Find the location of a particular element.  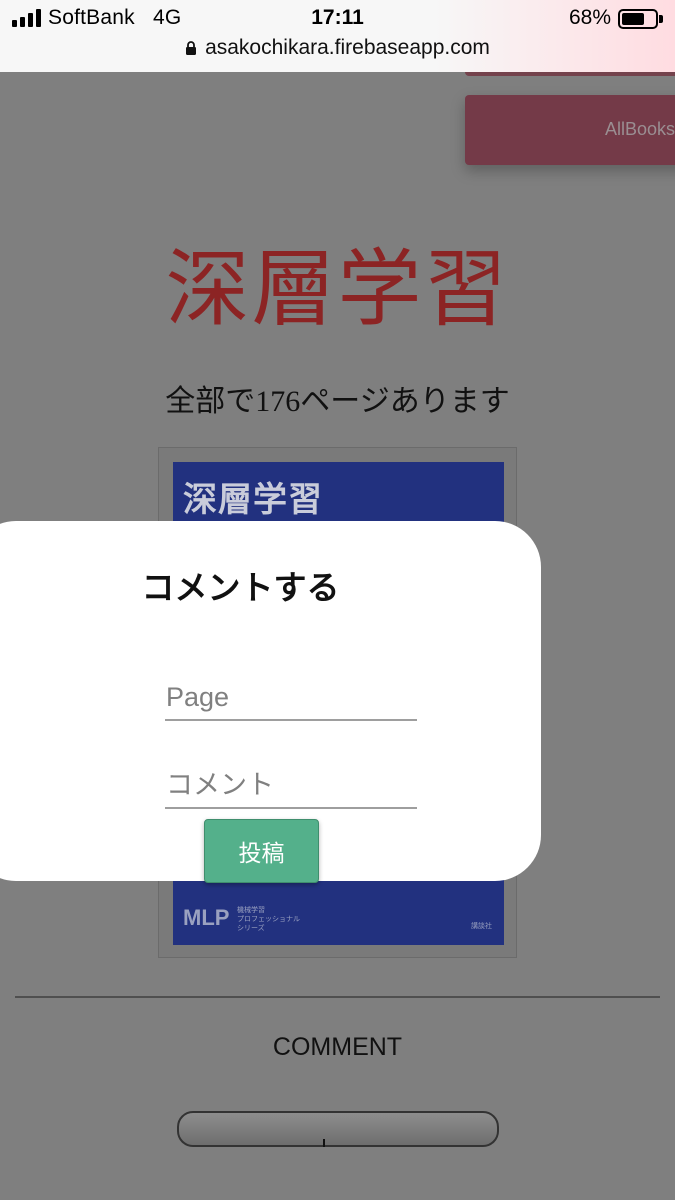

cover-series-line: 機械学習 is located at coordinates (251, 910).